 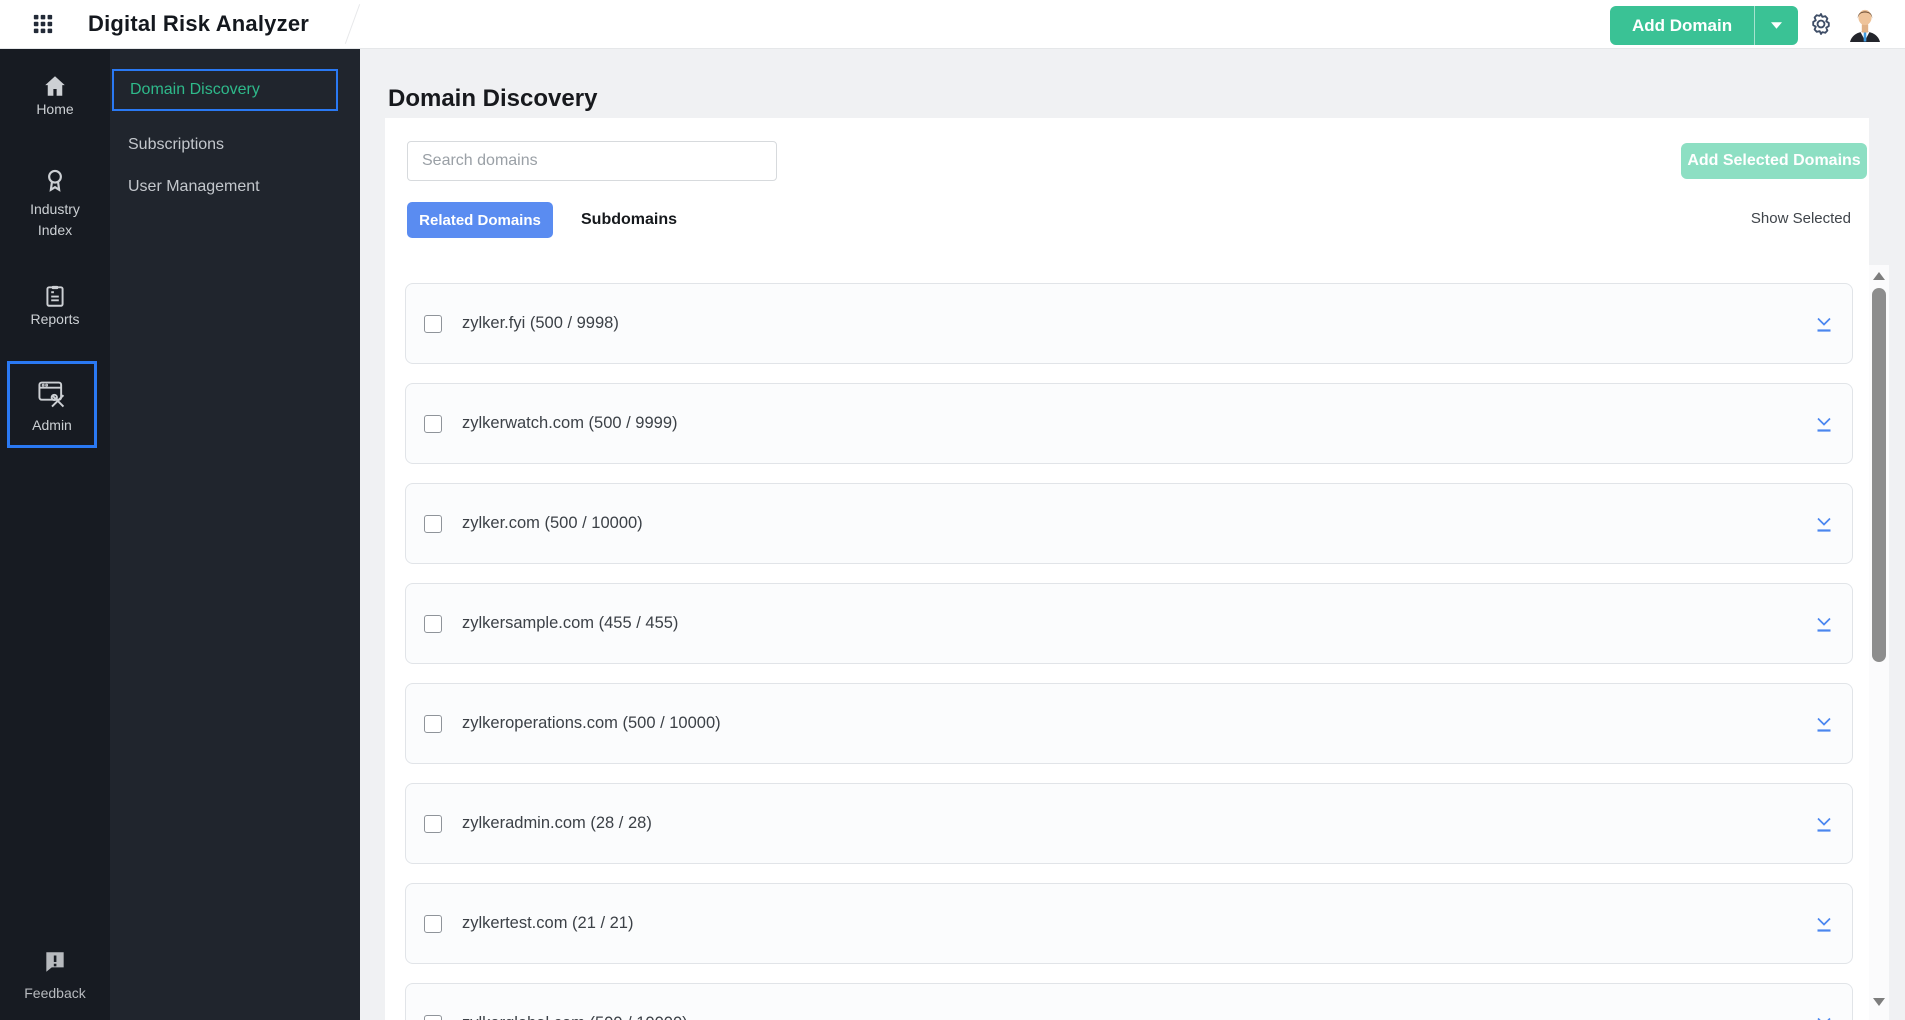 I want to click on domain-label: zylkeradmin.com (28 / 28), so click(x=557, y=823).